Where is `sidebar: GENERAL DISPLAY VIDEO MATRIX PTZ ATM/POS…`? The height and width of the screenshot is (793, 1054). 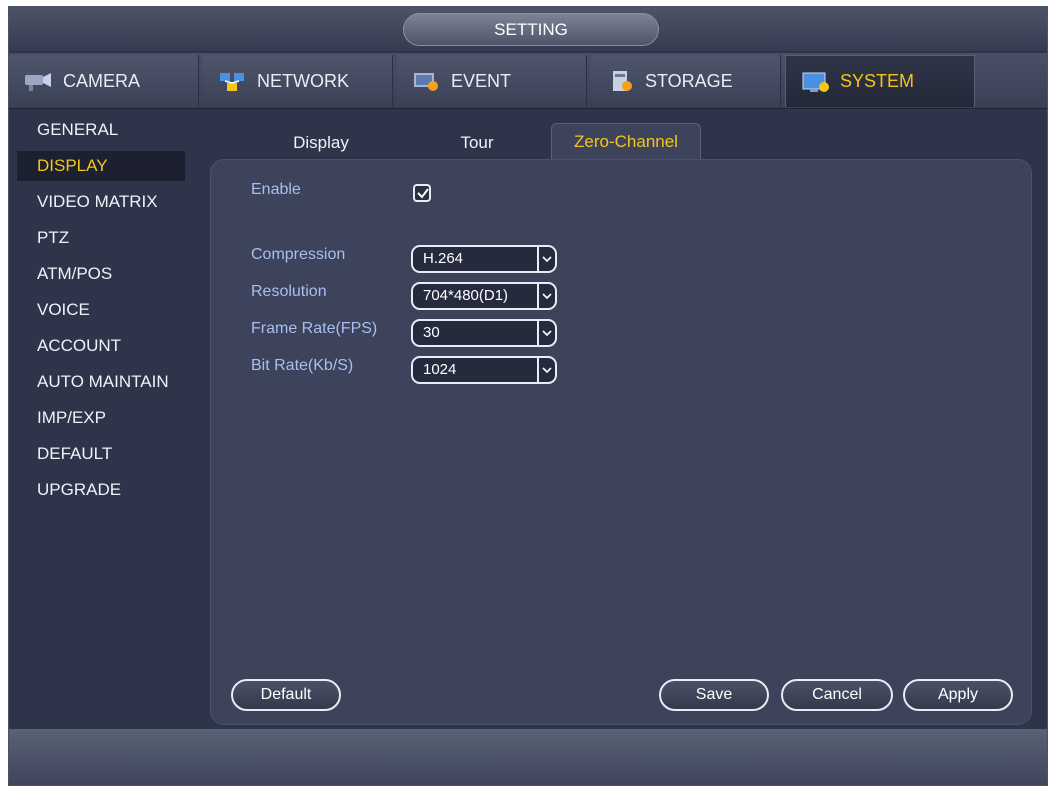 sidebar: GENERAL DISPLAY VIDEO MATRIX PTZ ATM/POS… is located at coordinates (102, 416).